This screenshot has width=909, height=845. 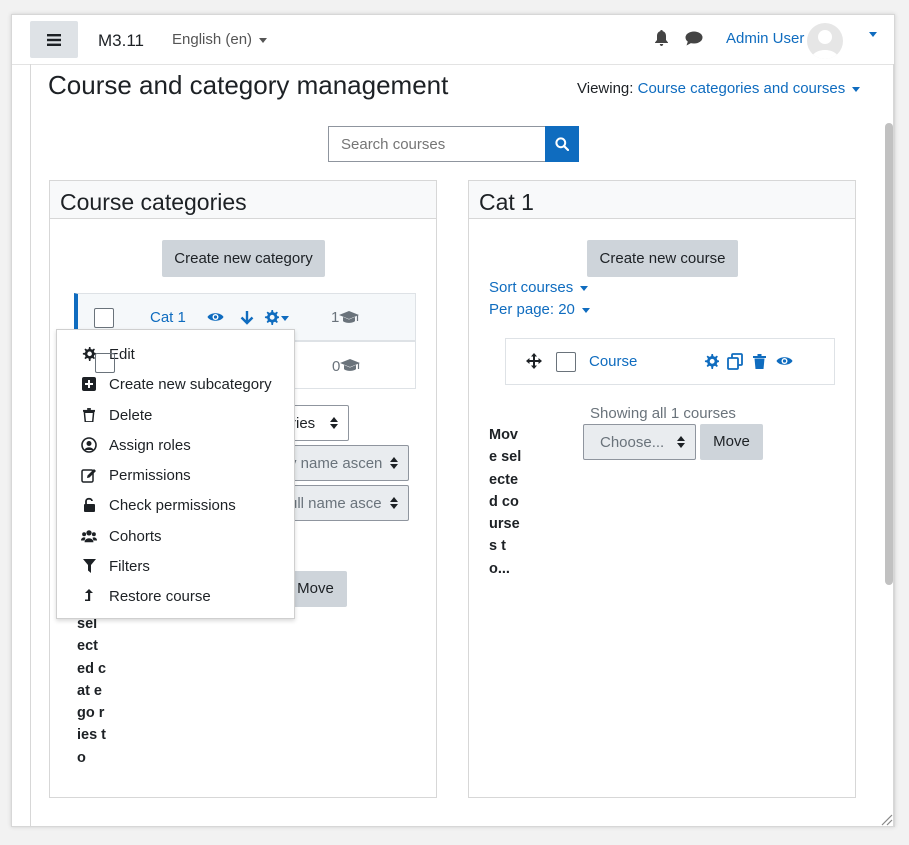 I want to click on move-icon, so click(x=534, y=361).